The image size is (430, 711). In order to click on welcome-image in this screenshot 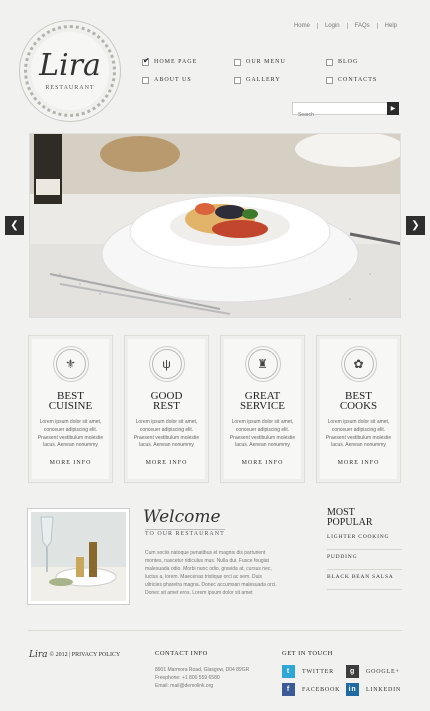, I will do `click(78, 556)`.